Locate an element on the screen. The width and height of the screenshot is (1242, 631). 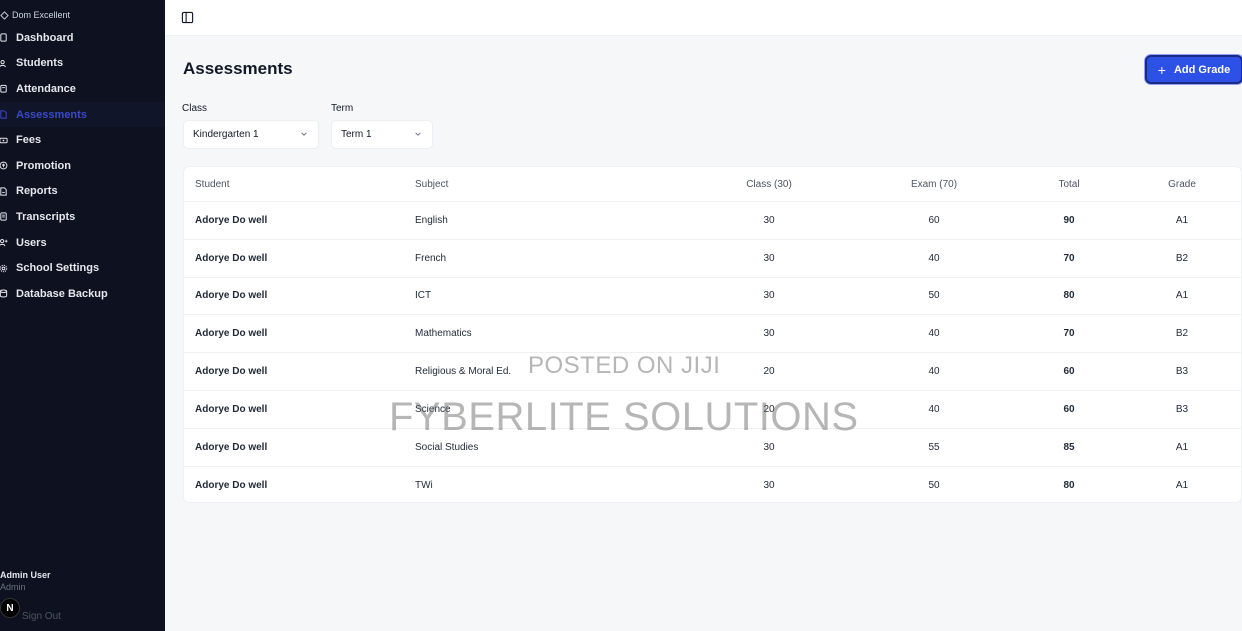
term-select-value: Term 1 is located at coordinates (356, 134).